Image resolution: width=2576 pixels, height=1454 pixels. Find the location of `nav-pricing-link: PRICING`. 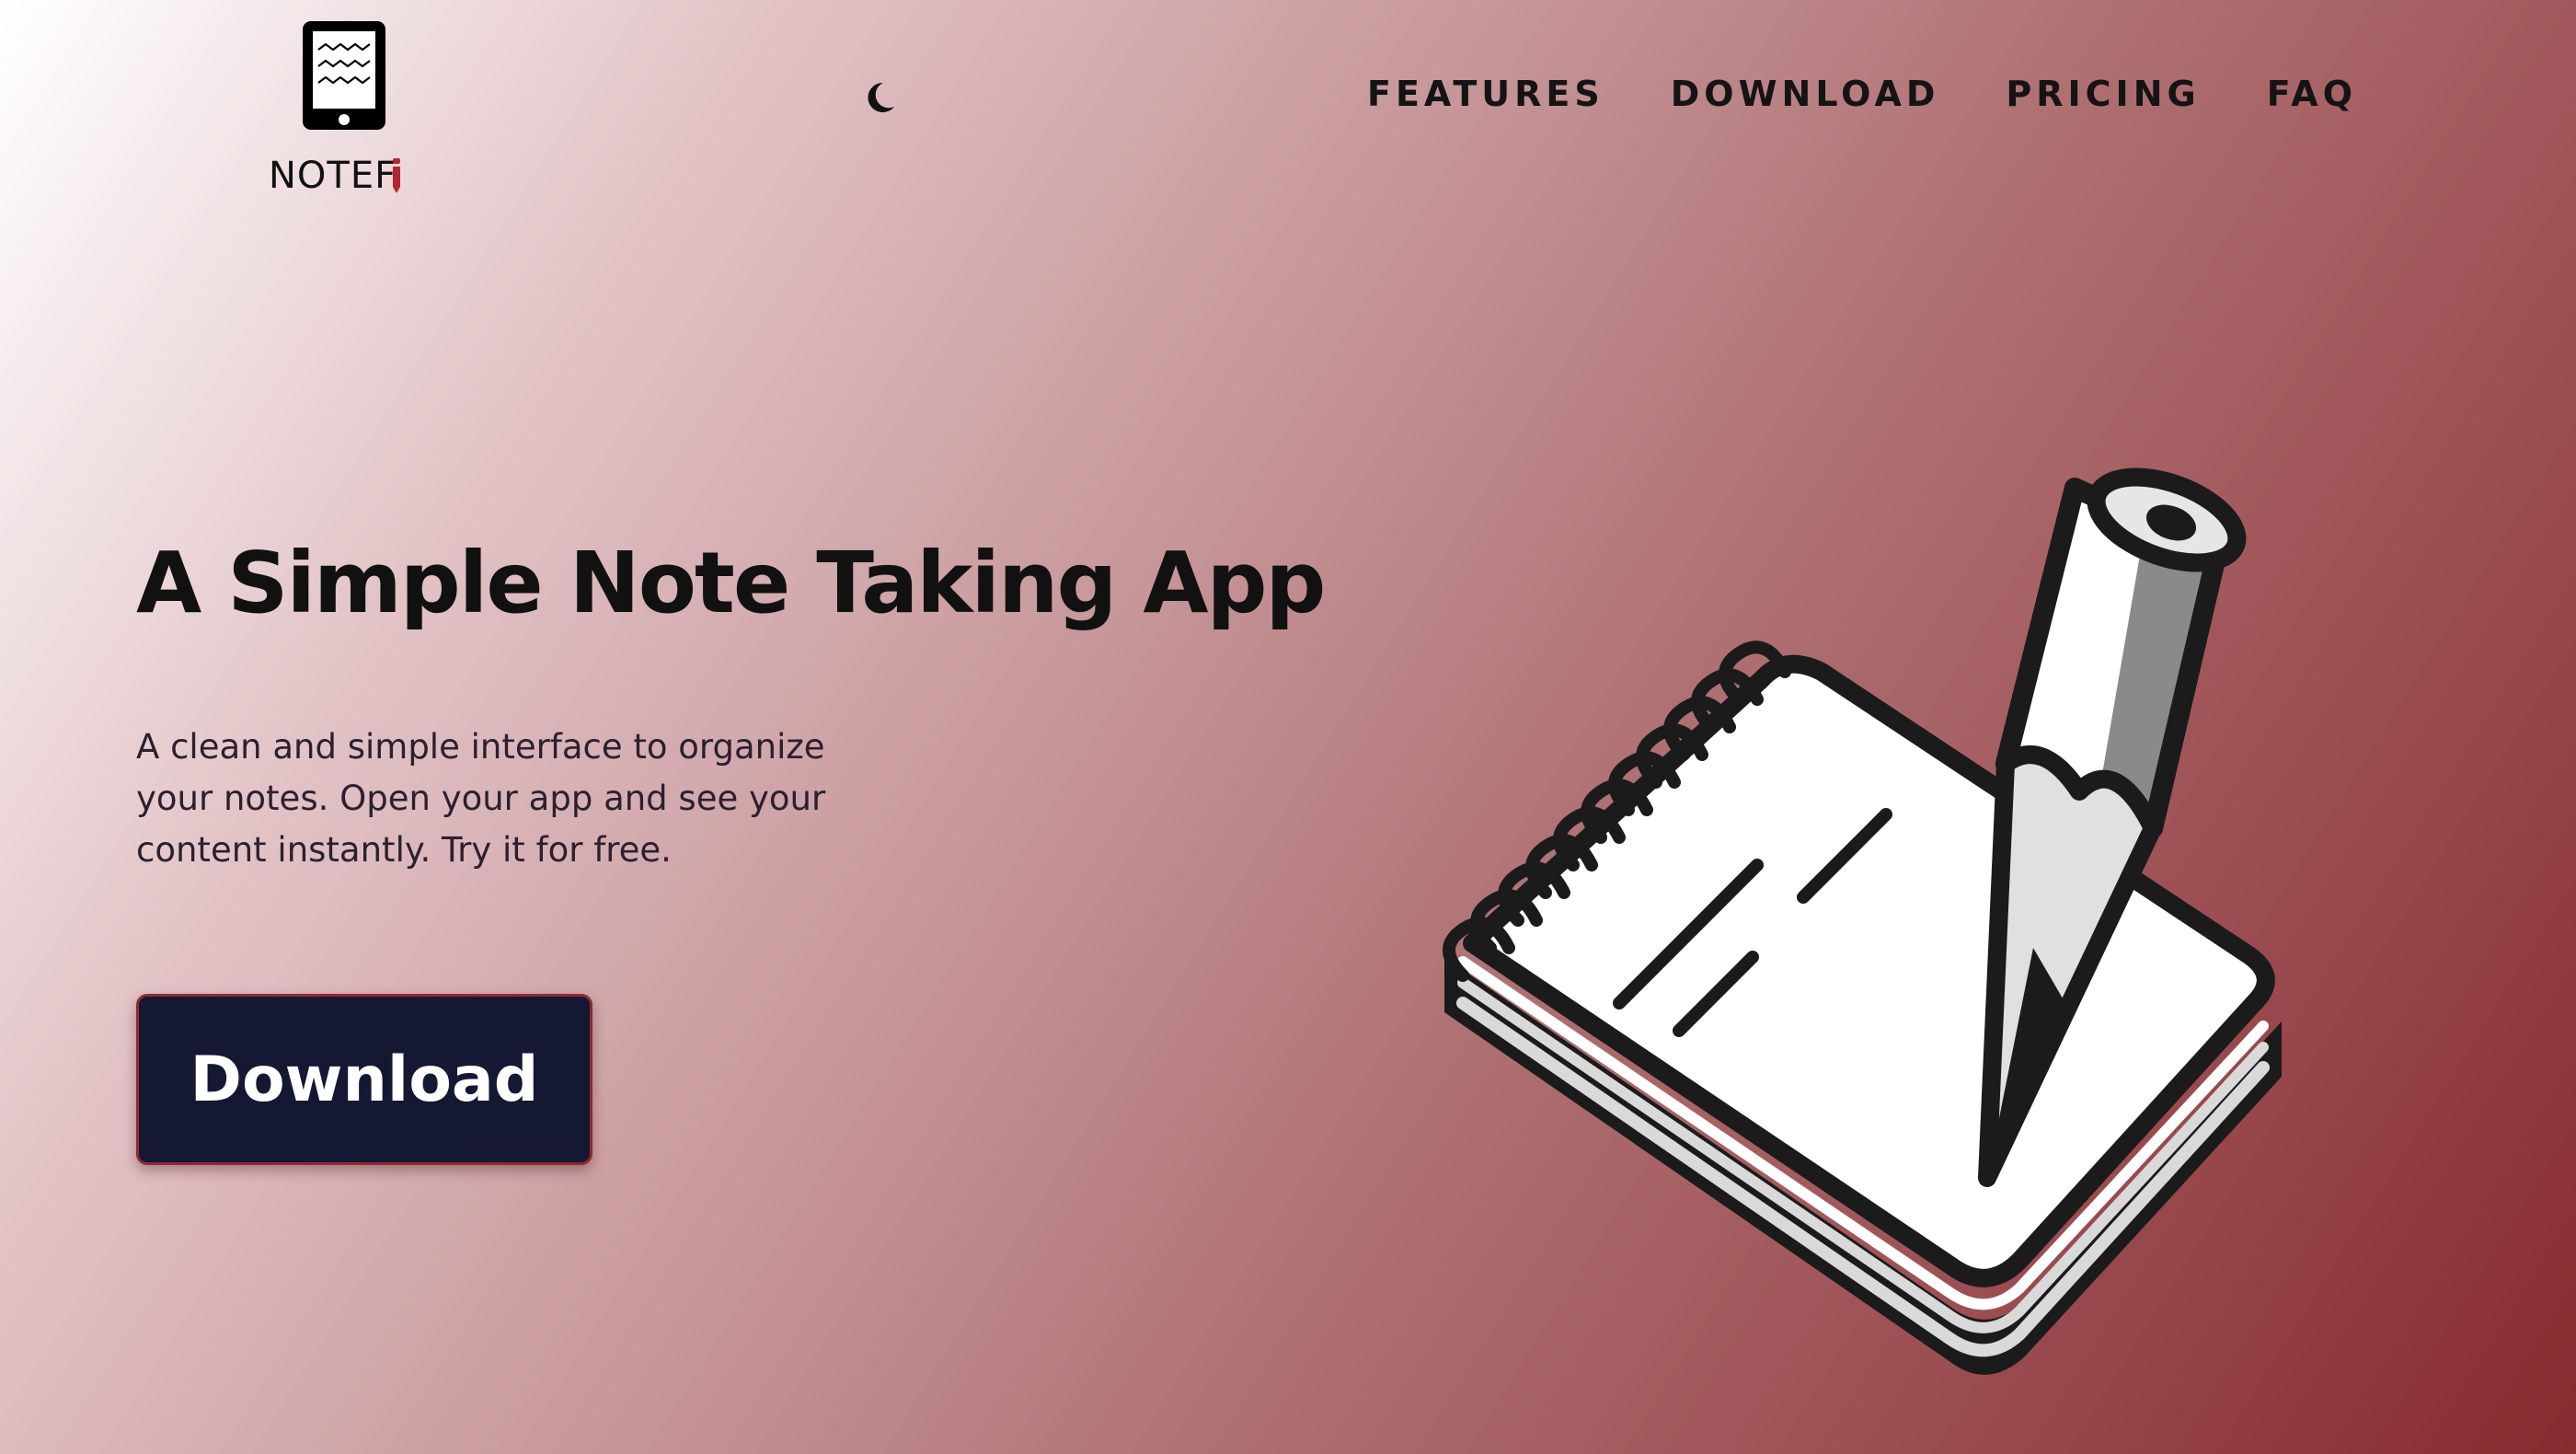

nav-pricing-link: PRICING is located at coordinates (2103, 94).